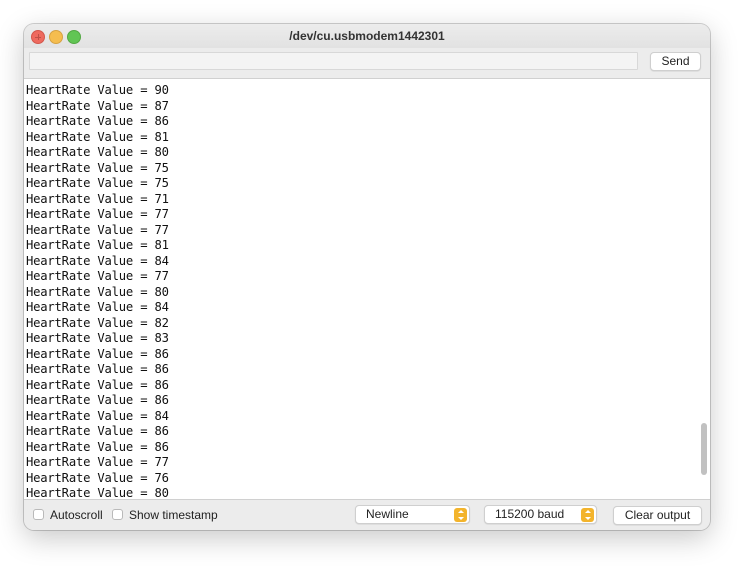 The width and height of the screenshot is (738, 578). Describe the element at coordinates (412, 514) in the screenshot. I see `line-ending-select: Newline` at that location.